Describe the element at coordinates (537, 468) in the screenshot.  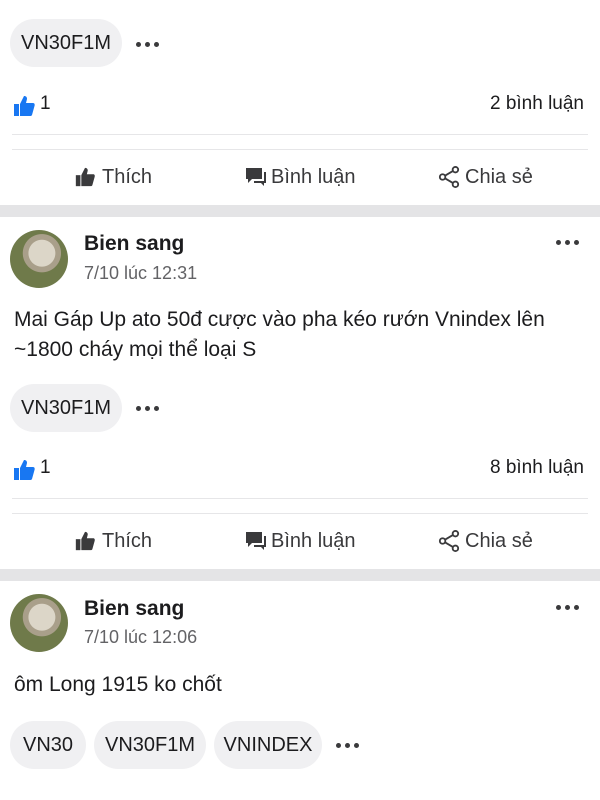
I see `comment-count: 8 bình luận` at that location.